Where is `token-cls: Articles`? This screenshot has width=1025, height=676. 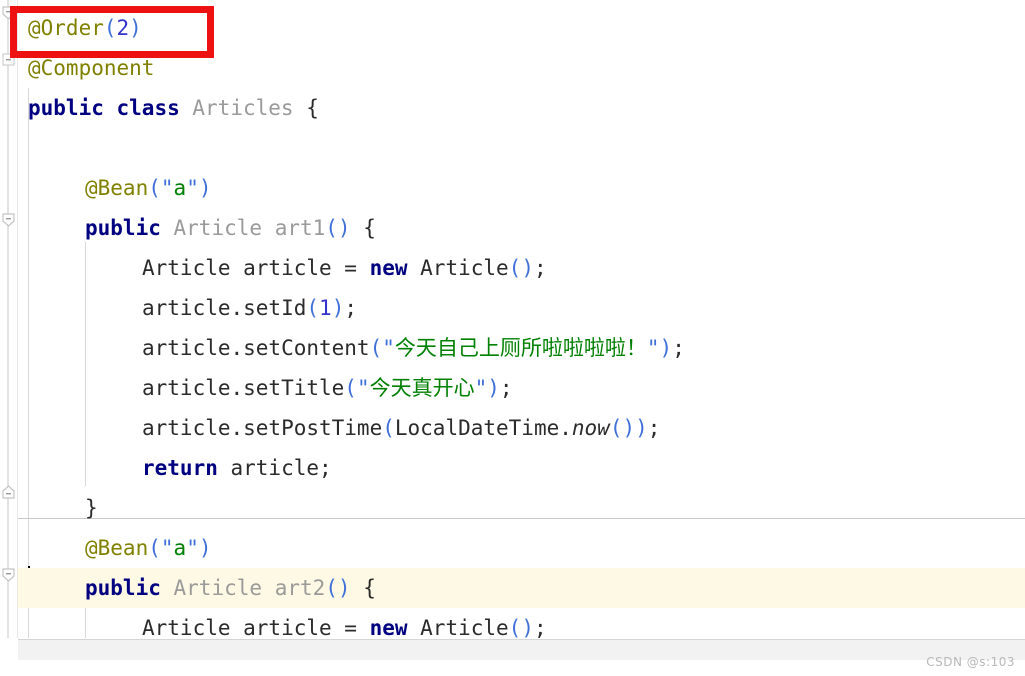
token-cls: Articles is located at coordinates (243, 108).